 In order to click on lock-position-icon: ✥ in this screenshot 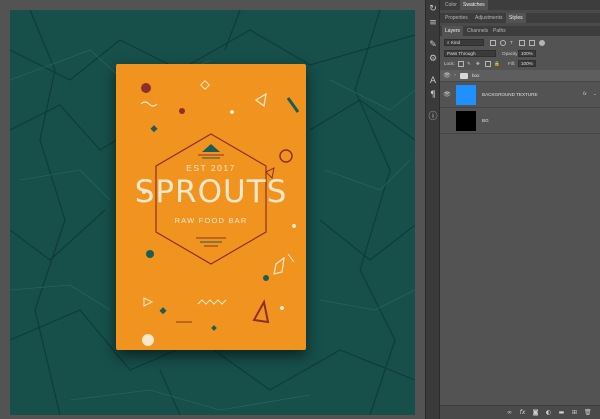, I will do `click(478, 63)`.